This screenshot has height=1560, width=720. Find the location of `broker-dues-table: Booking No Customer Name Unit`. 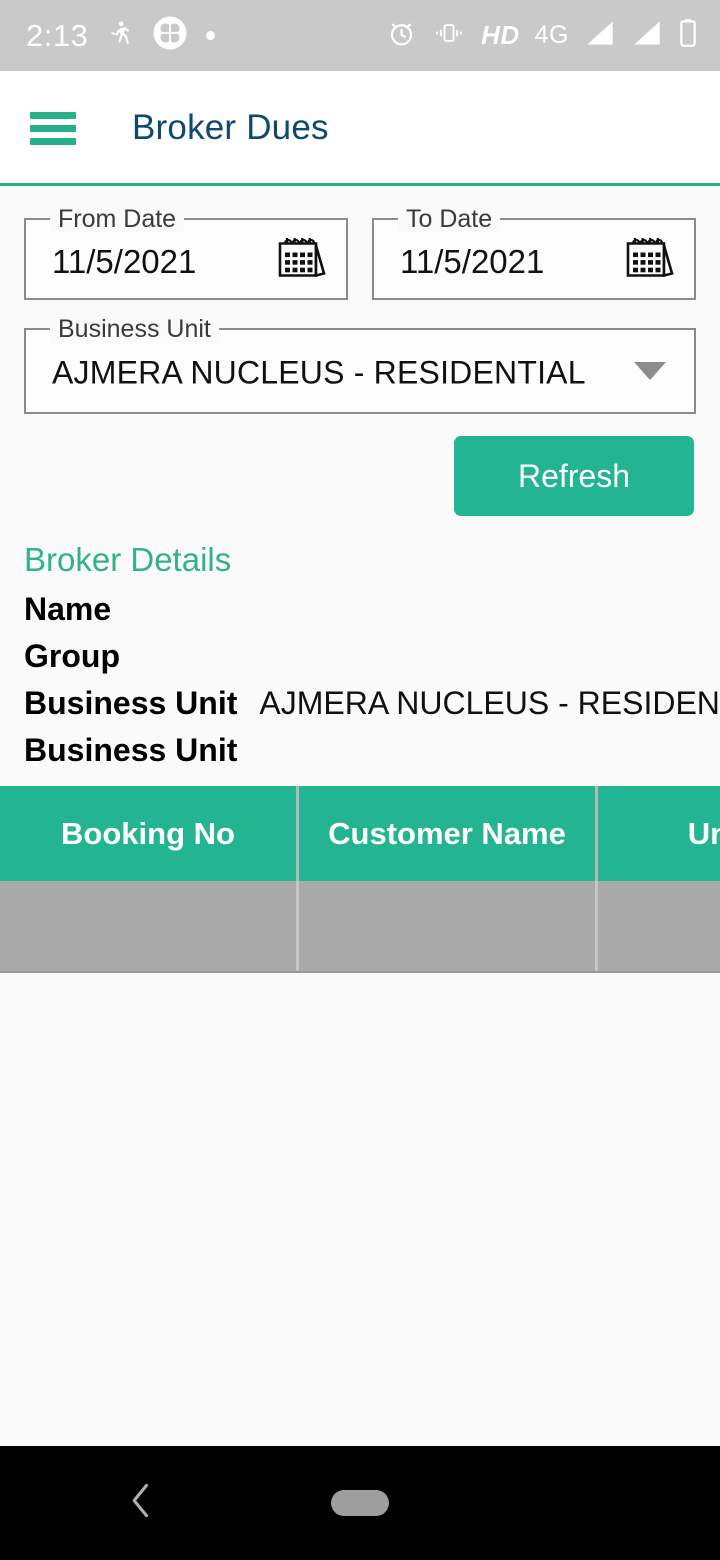

broker-dues-table: Booking No Customer Name Unit is located at coordinates (360, 879).